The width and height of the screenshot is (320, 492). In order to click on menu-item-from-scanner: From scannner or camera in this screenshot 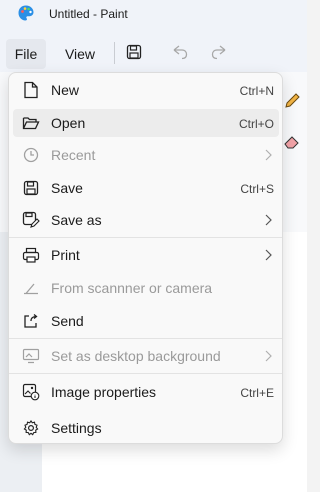, I will do `click(146, 288)`.